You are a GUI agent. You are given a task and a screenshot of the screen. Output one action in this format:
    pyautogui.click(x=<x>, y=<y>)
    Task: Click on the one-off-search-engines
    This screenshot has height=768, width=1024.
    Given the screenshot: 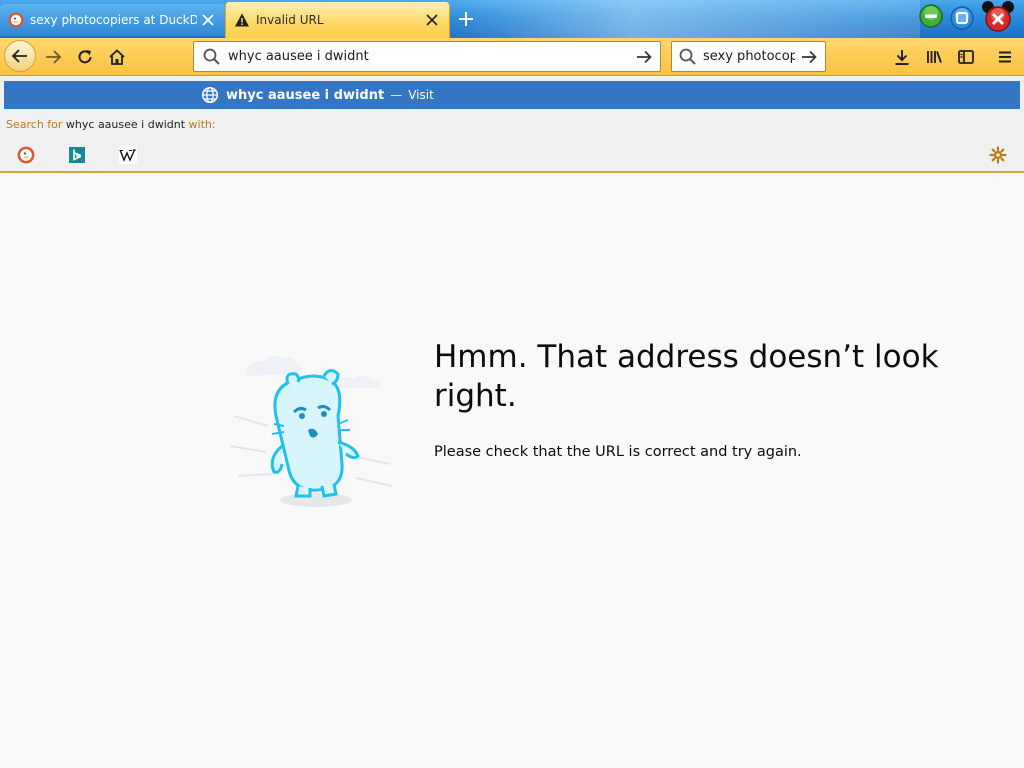 What is the action you would take?
    pyautogui.click(x=512, y=155)
    